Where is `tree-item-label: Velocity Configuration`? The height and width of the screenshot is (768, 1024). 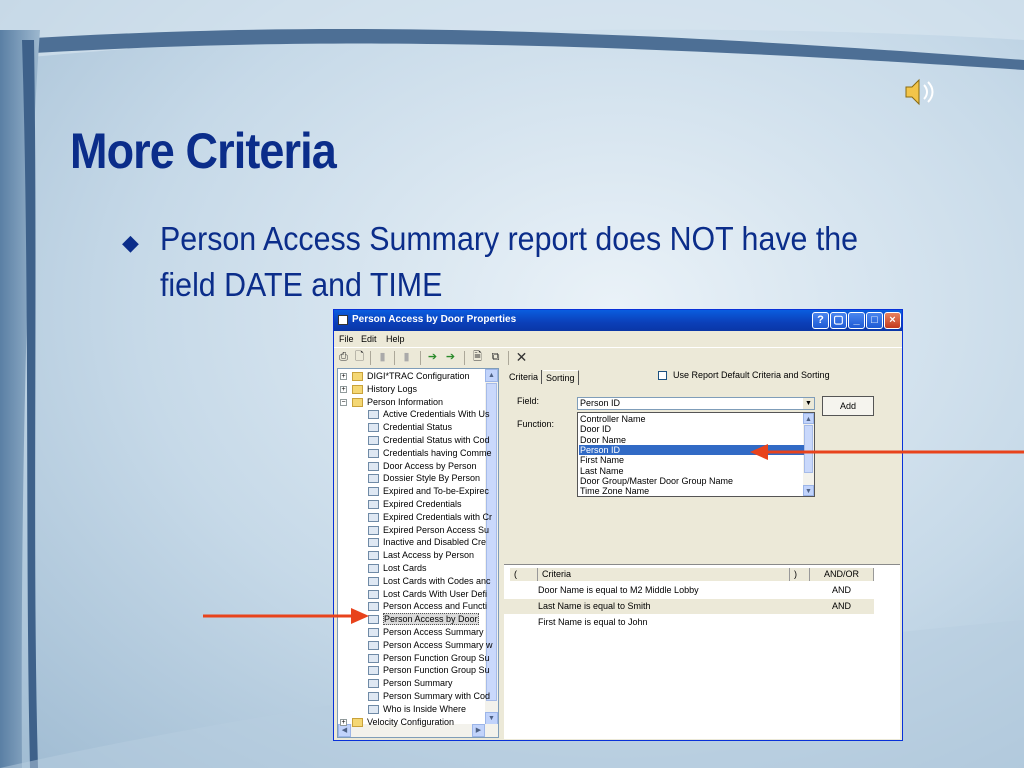 tree-item-label: Velocity Configuration is located at coordinates (411, 721).